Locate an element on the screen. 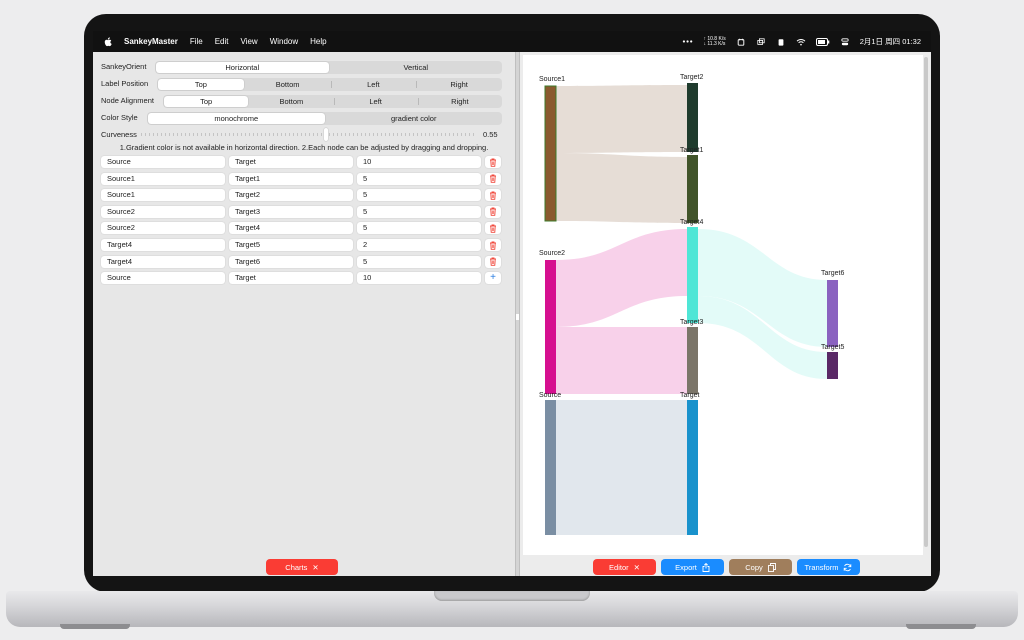 The height and width of the screenshot is (640, 1024). sankey-label-target1: Target1 is located at coordinates (691, 150).